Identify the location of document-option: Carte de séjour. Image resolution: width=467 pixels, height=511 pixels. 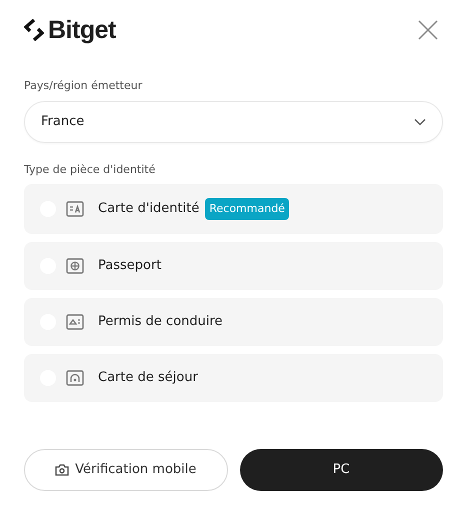
(233, 378).